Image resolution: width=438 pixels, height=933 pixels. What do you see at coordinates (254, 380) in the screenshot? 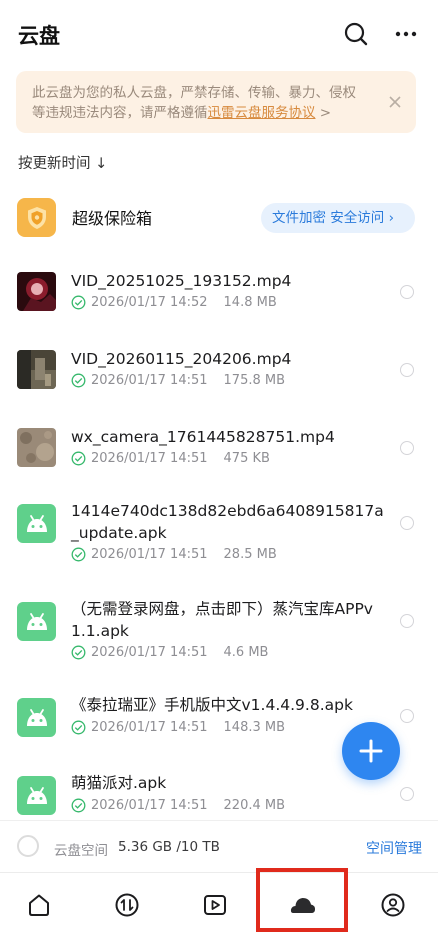
I see `file-size: 175.8 MB` at bounding box center [254, 380].